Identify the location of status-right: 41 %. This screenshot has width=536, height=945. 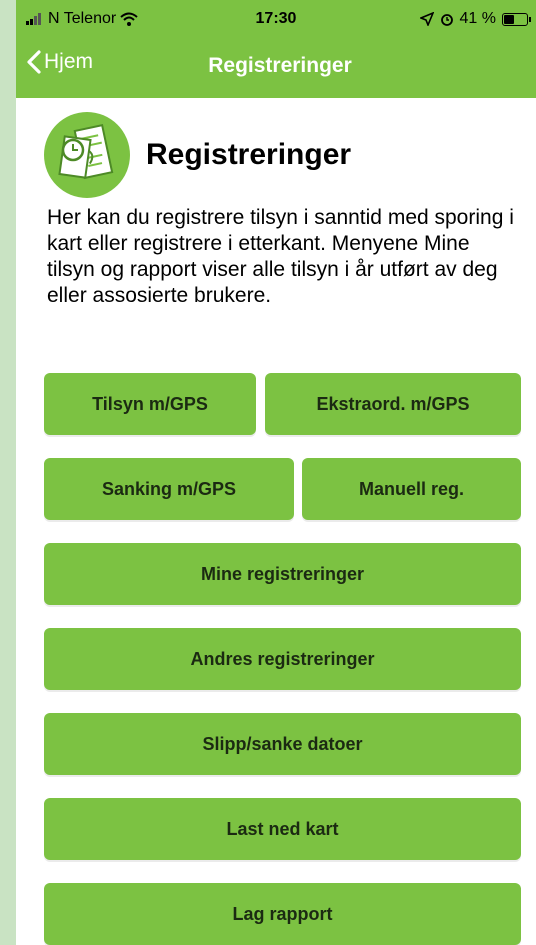
(475, 19).